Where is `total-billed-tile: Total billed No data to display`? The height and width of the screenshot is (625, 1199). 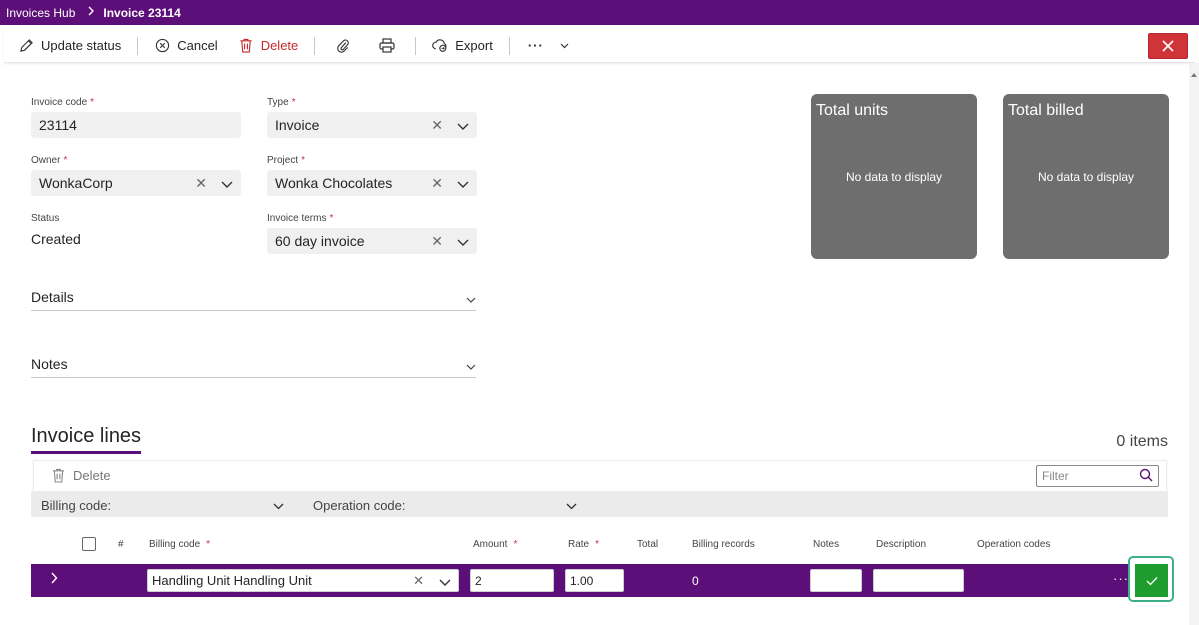 total-billed-tile: Total billed No data to display is located at coordinates (1086, 176).